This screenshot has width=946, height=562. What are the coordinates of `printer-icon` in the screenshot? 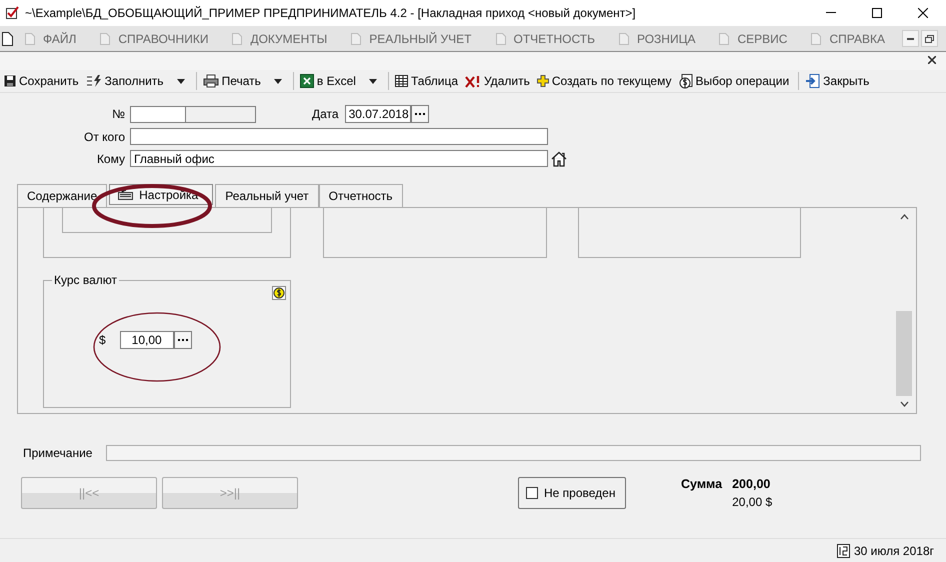 It's located at (210, 81).